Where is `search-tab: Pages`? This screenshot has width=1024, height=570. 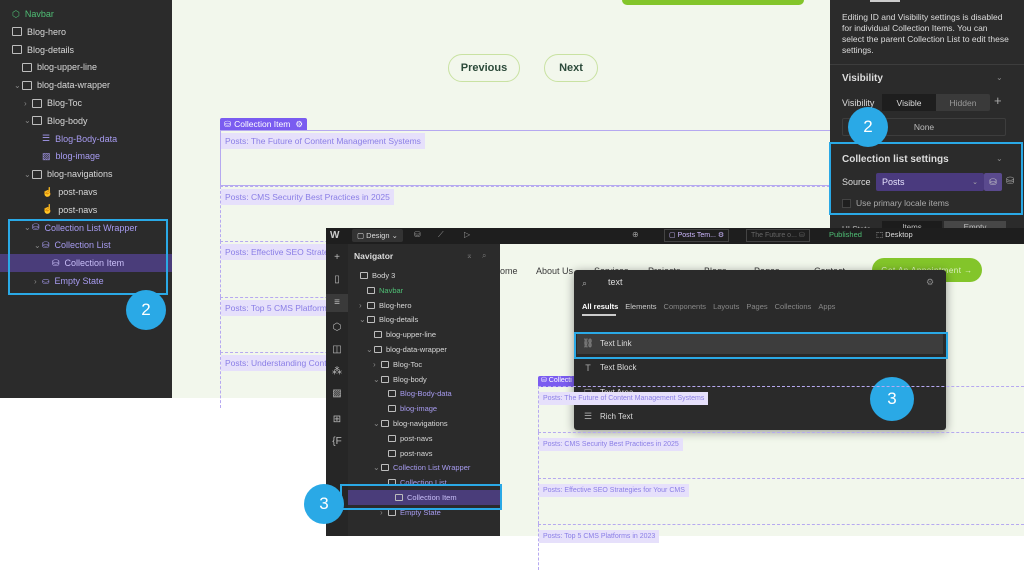
search-tab: Pages is located at coordinates (756, 306).